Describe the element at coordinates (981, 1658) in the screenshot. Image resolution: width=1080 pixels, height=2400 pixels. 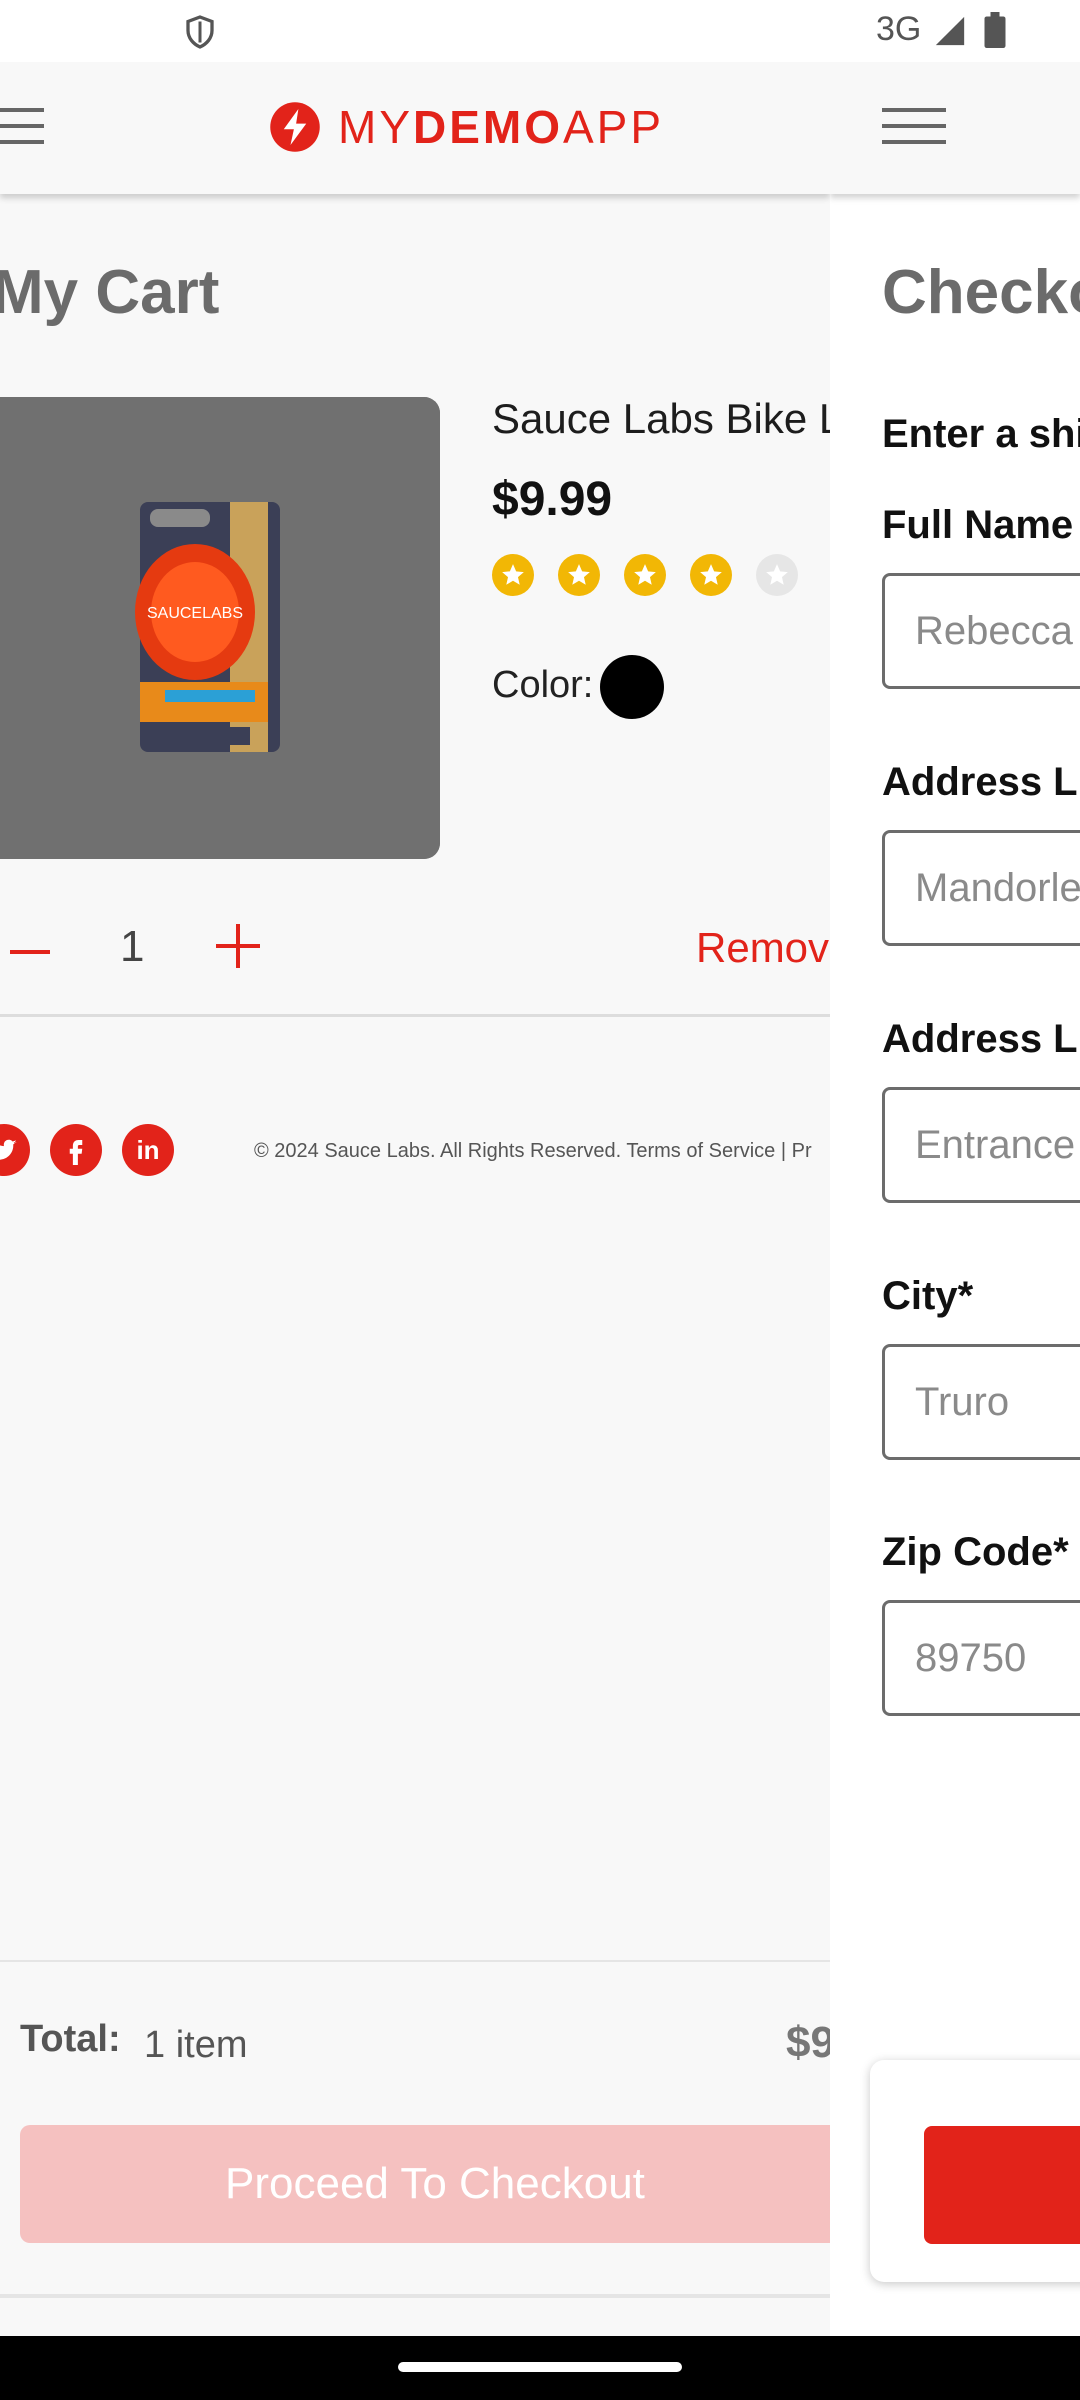
I see `zip-code-input: 89750` at that location.